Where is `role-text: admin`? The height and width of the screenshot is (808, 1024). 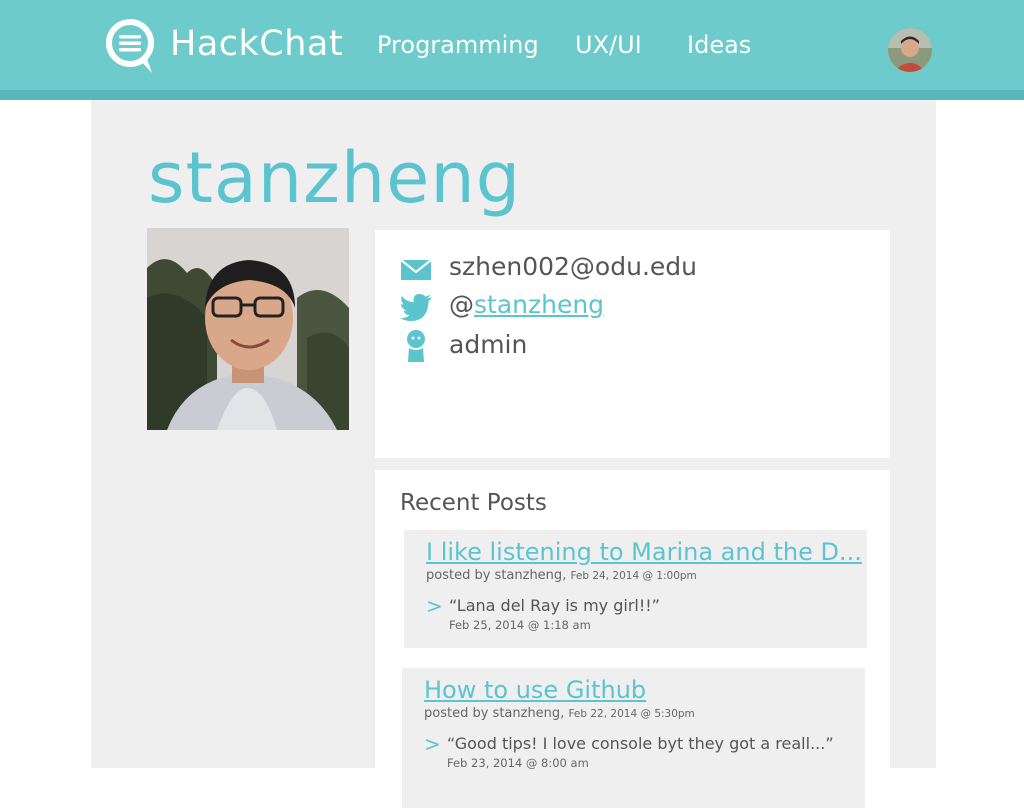
role-text: admin is located at coordinates (488, 344).